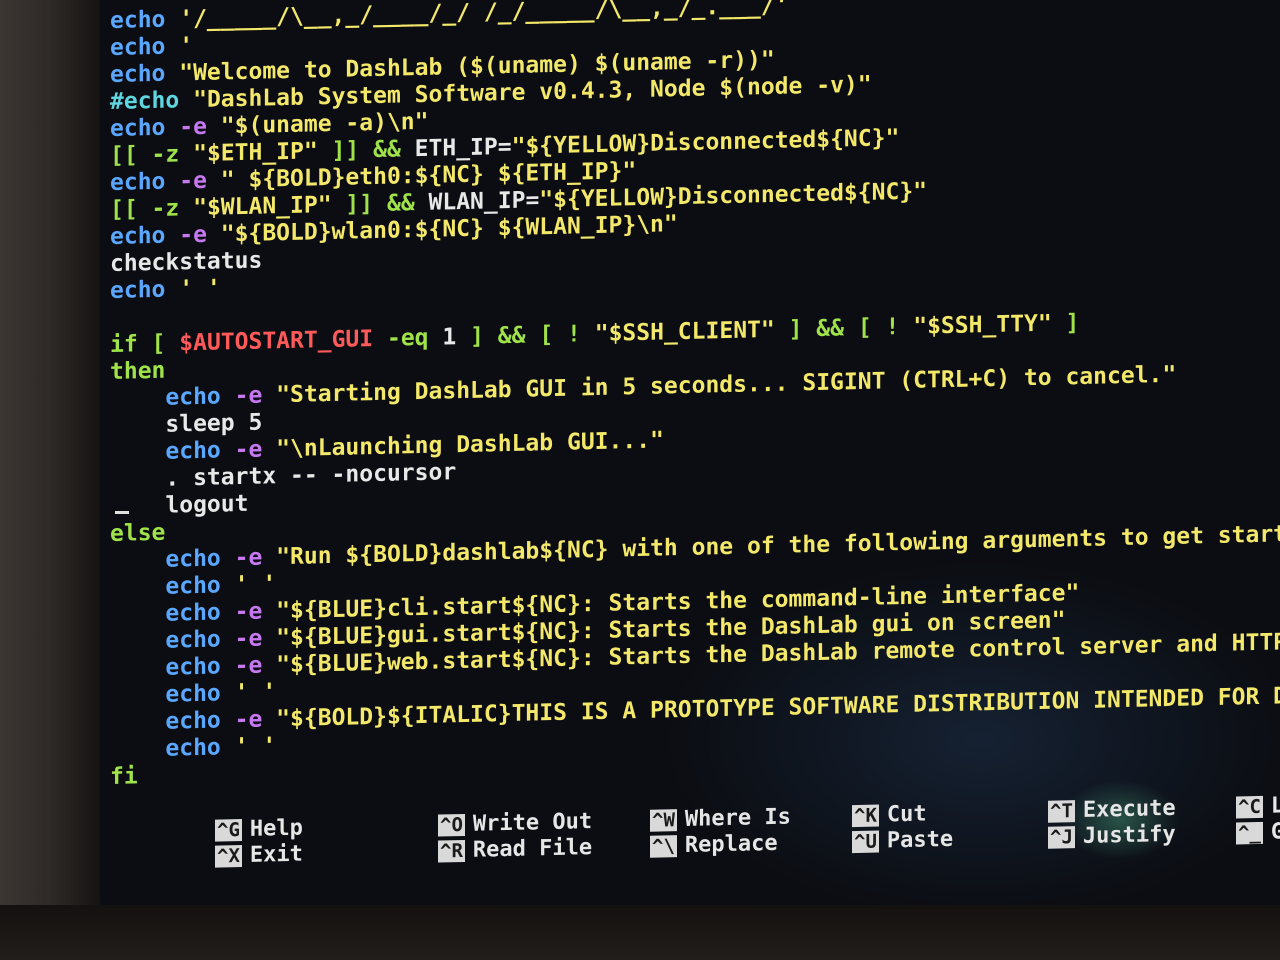 The height and width of the screenshot is (960, 1280). I want to click on code-line: logout, so click(179, 505).